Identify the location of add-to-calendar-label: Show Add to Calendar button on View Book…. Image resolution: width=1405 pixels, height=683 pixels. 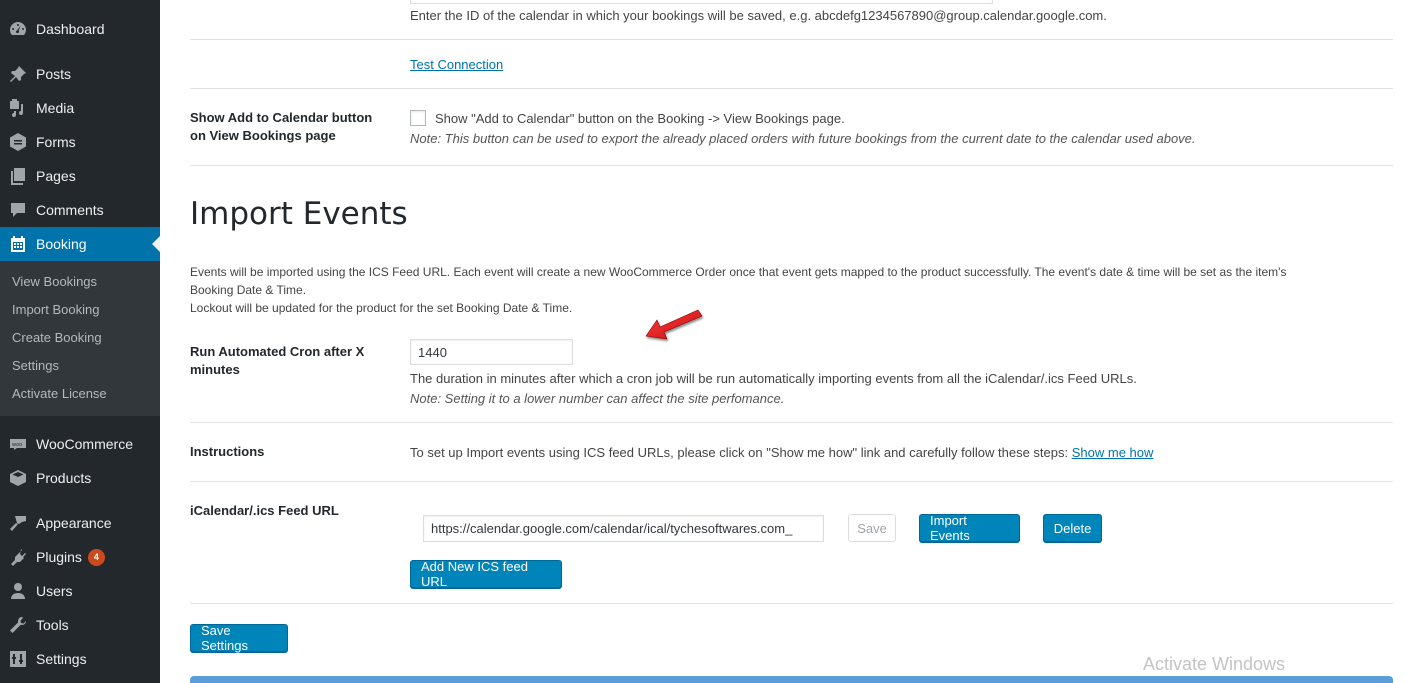
(281, 126).